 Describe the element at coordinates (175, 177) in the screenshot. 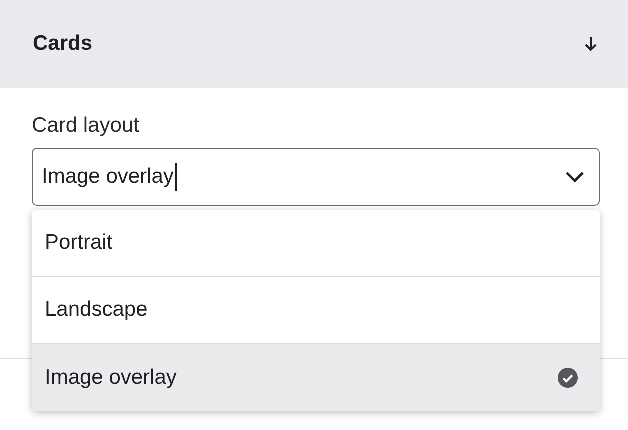

I see `text-cursor` at that location.